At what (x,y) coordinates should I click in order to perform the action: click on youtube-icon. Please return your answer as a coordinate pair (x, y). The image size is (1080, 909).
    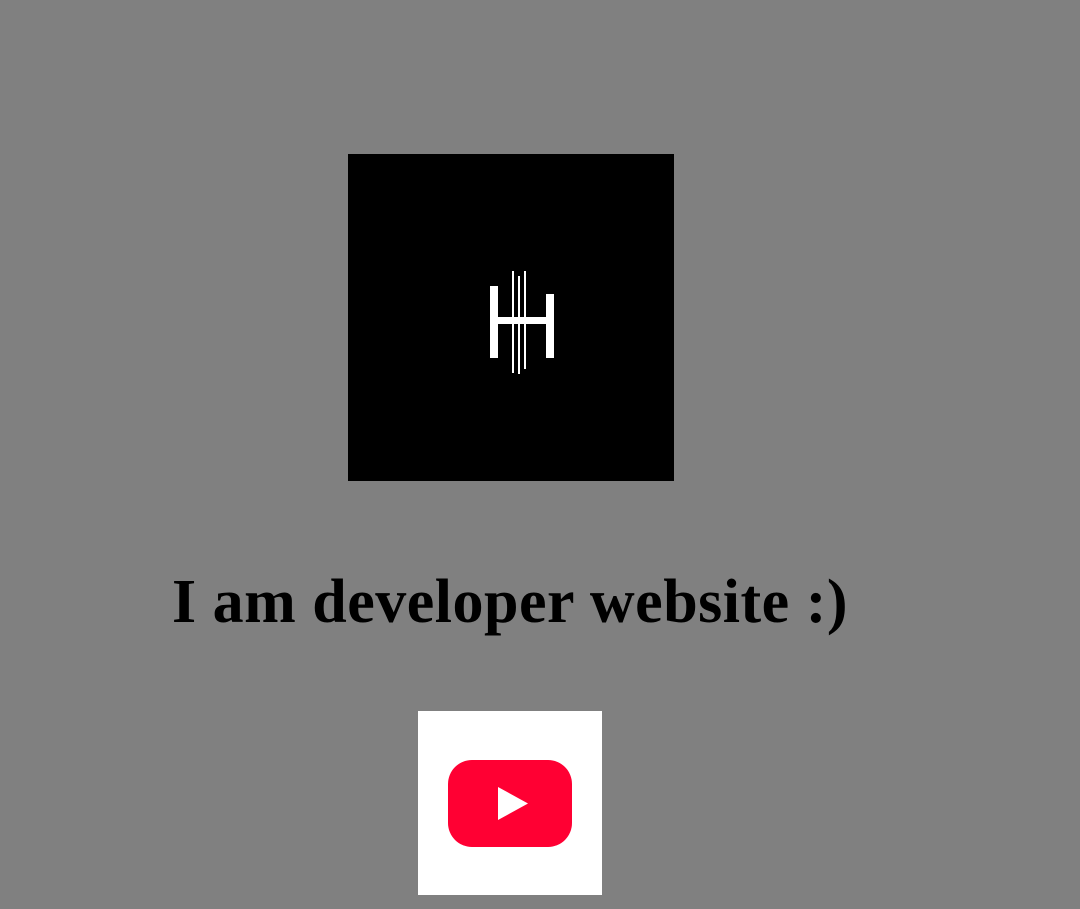
    Looking at the image, I should click on (510, 803).